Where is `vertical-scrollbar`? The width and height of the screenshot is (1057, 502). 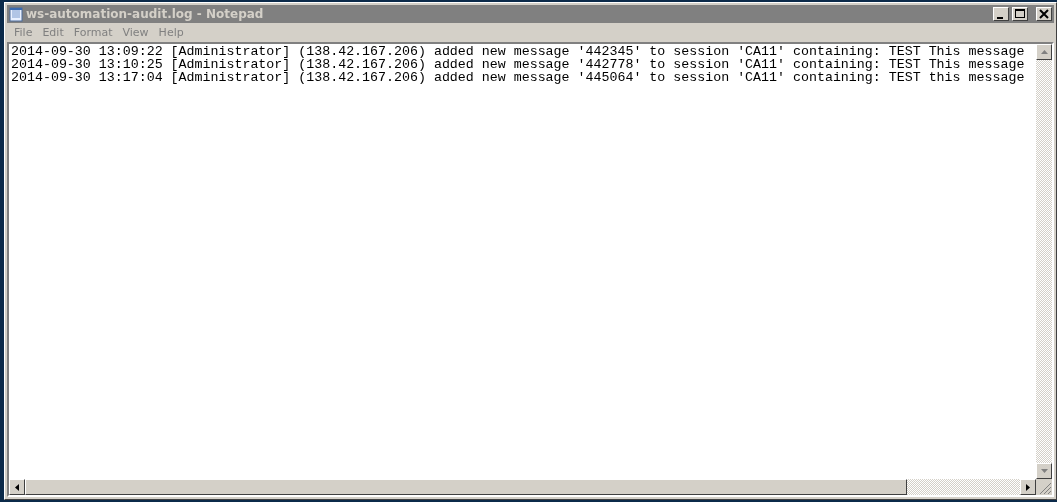
vertical-scrollbar is located at coordinates (1044, 261).